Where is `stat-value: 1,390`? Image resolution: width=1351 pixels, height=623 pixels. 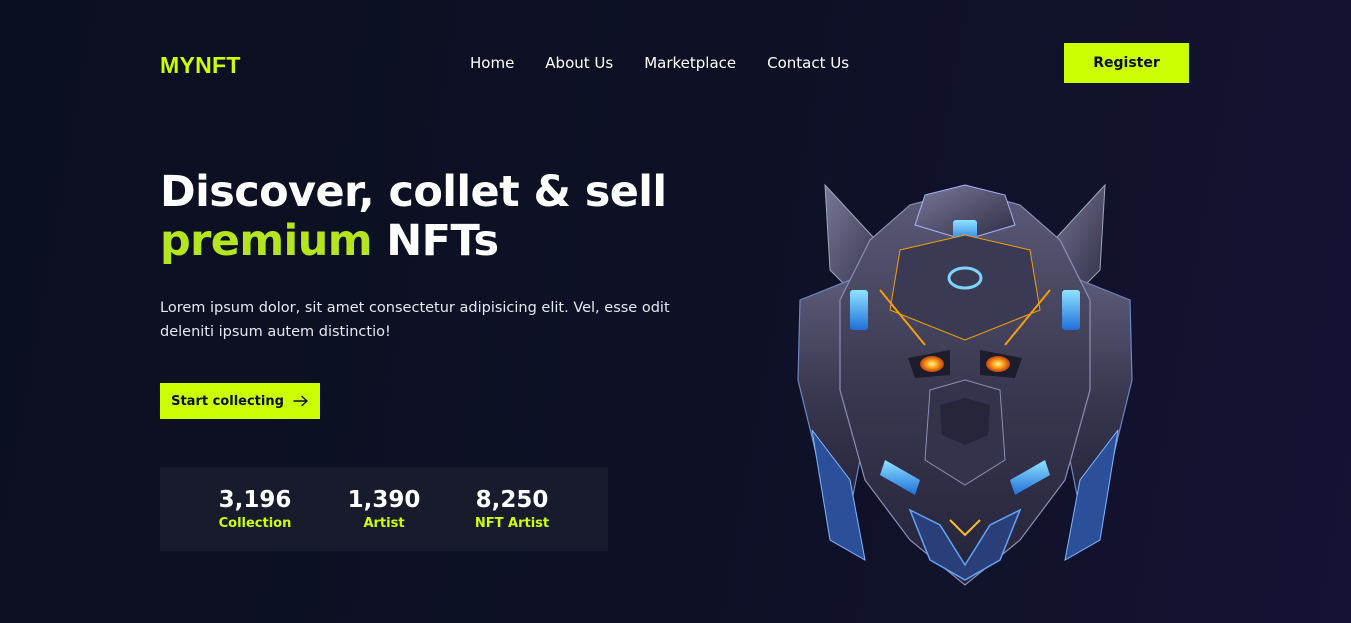 stat-value: 1,390 is located at coordinates (384, 500).